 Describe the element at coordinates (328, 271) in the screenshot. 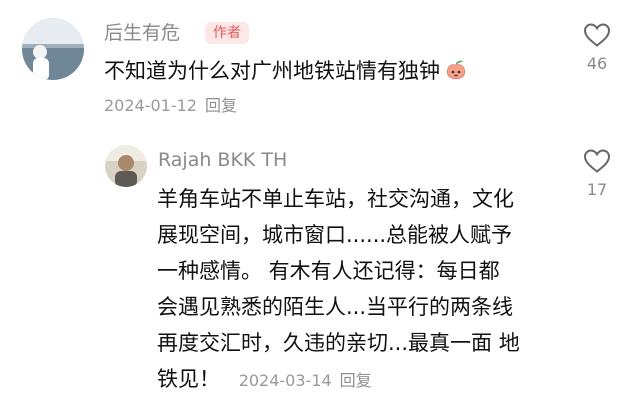

I see `reply-text-line: 一种感情。 有木有人还记得：每日都` at that location.